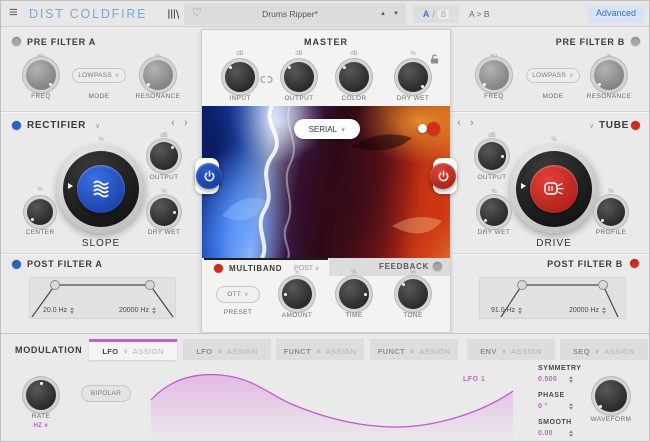 This screenshot has width=650, height=442. Describe the element at coordinates (635, 125) in the screenshot. I see `tube-led` at that location.